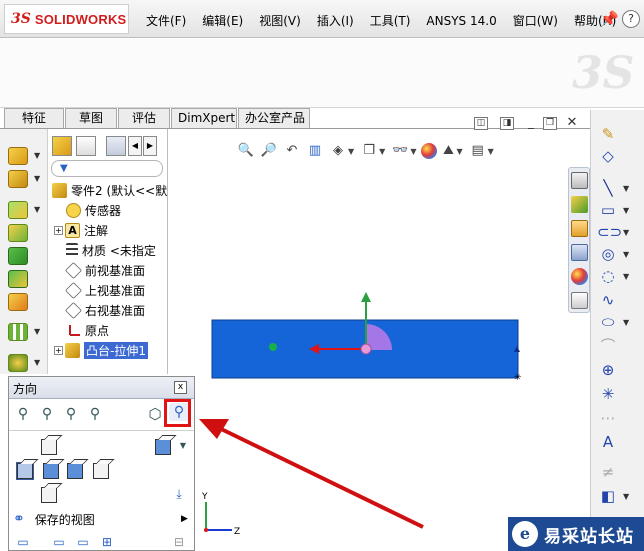 The width and height of the screenshot is (644, 551). What do you see at coordinates (429, 151) in the screenshot?
I see `edit-appearance-icon` at bounding box center [429, 151].